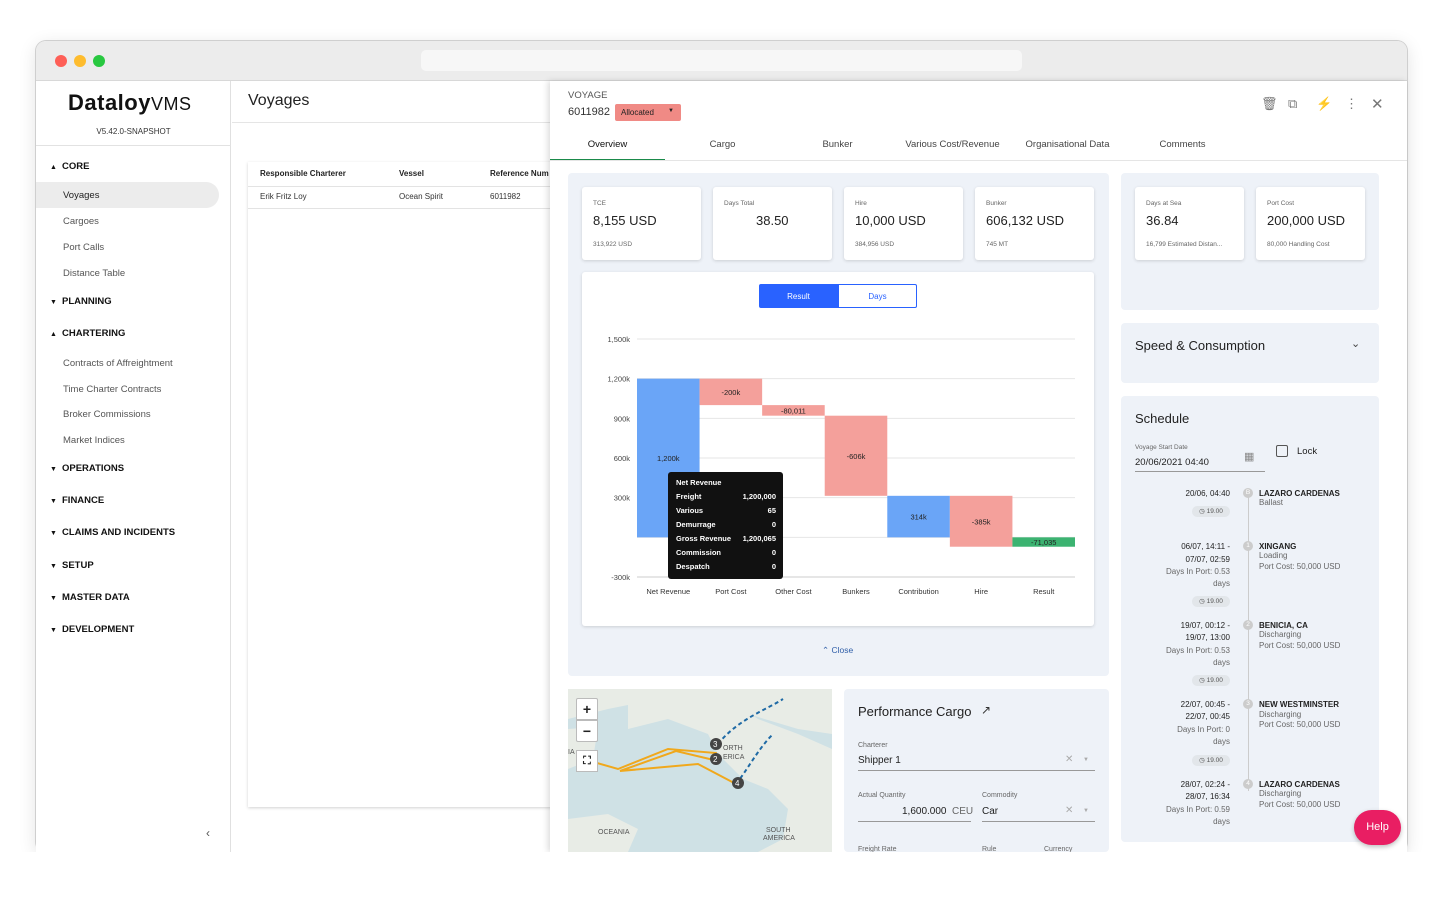 The image size is (1440, 900). Describe the element at coordinates (877, 296) in the screenshot. I see `toggle-days: Days` at that location.